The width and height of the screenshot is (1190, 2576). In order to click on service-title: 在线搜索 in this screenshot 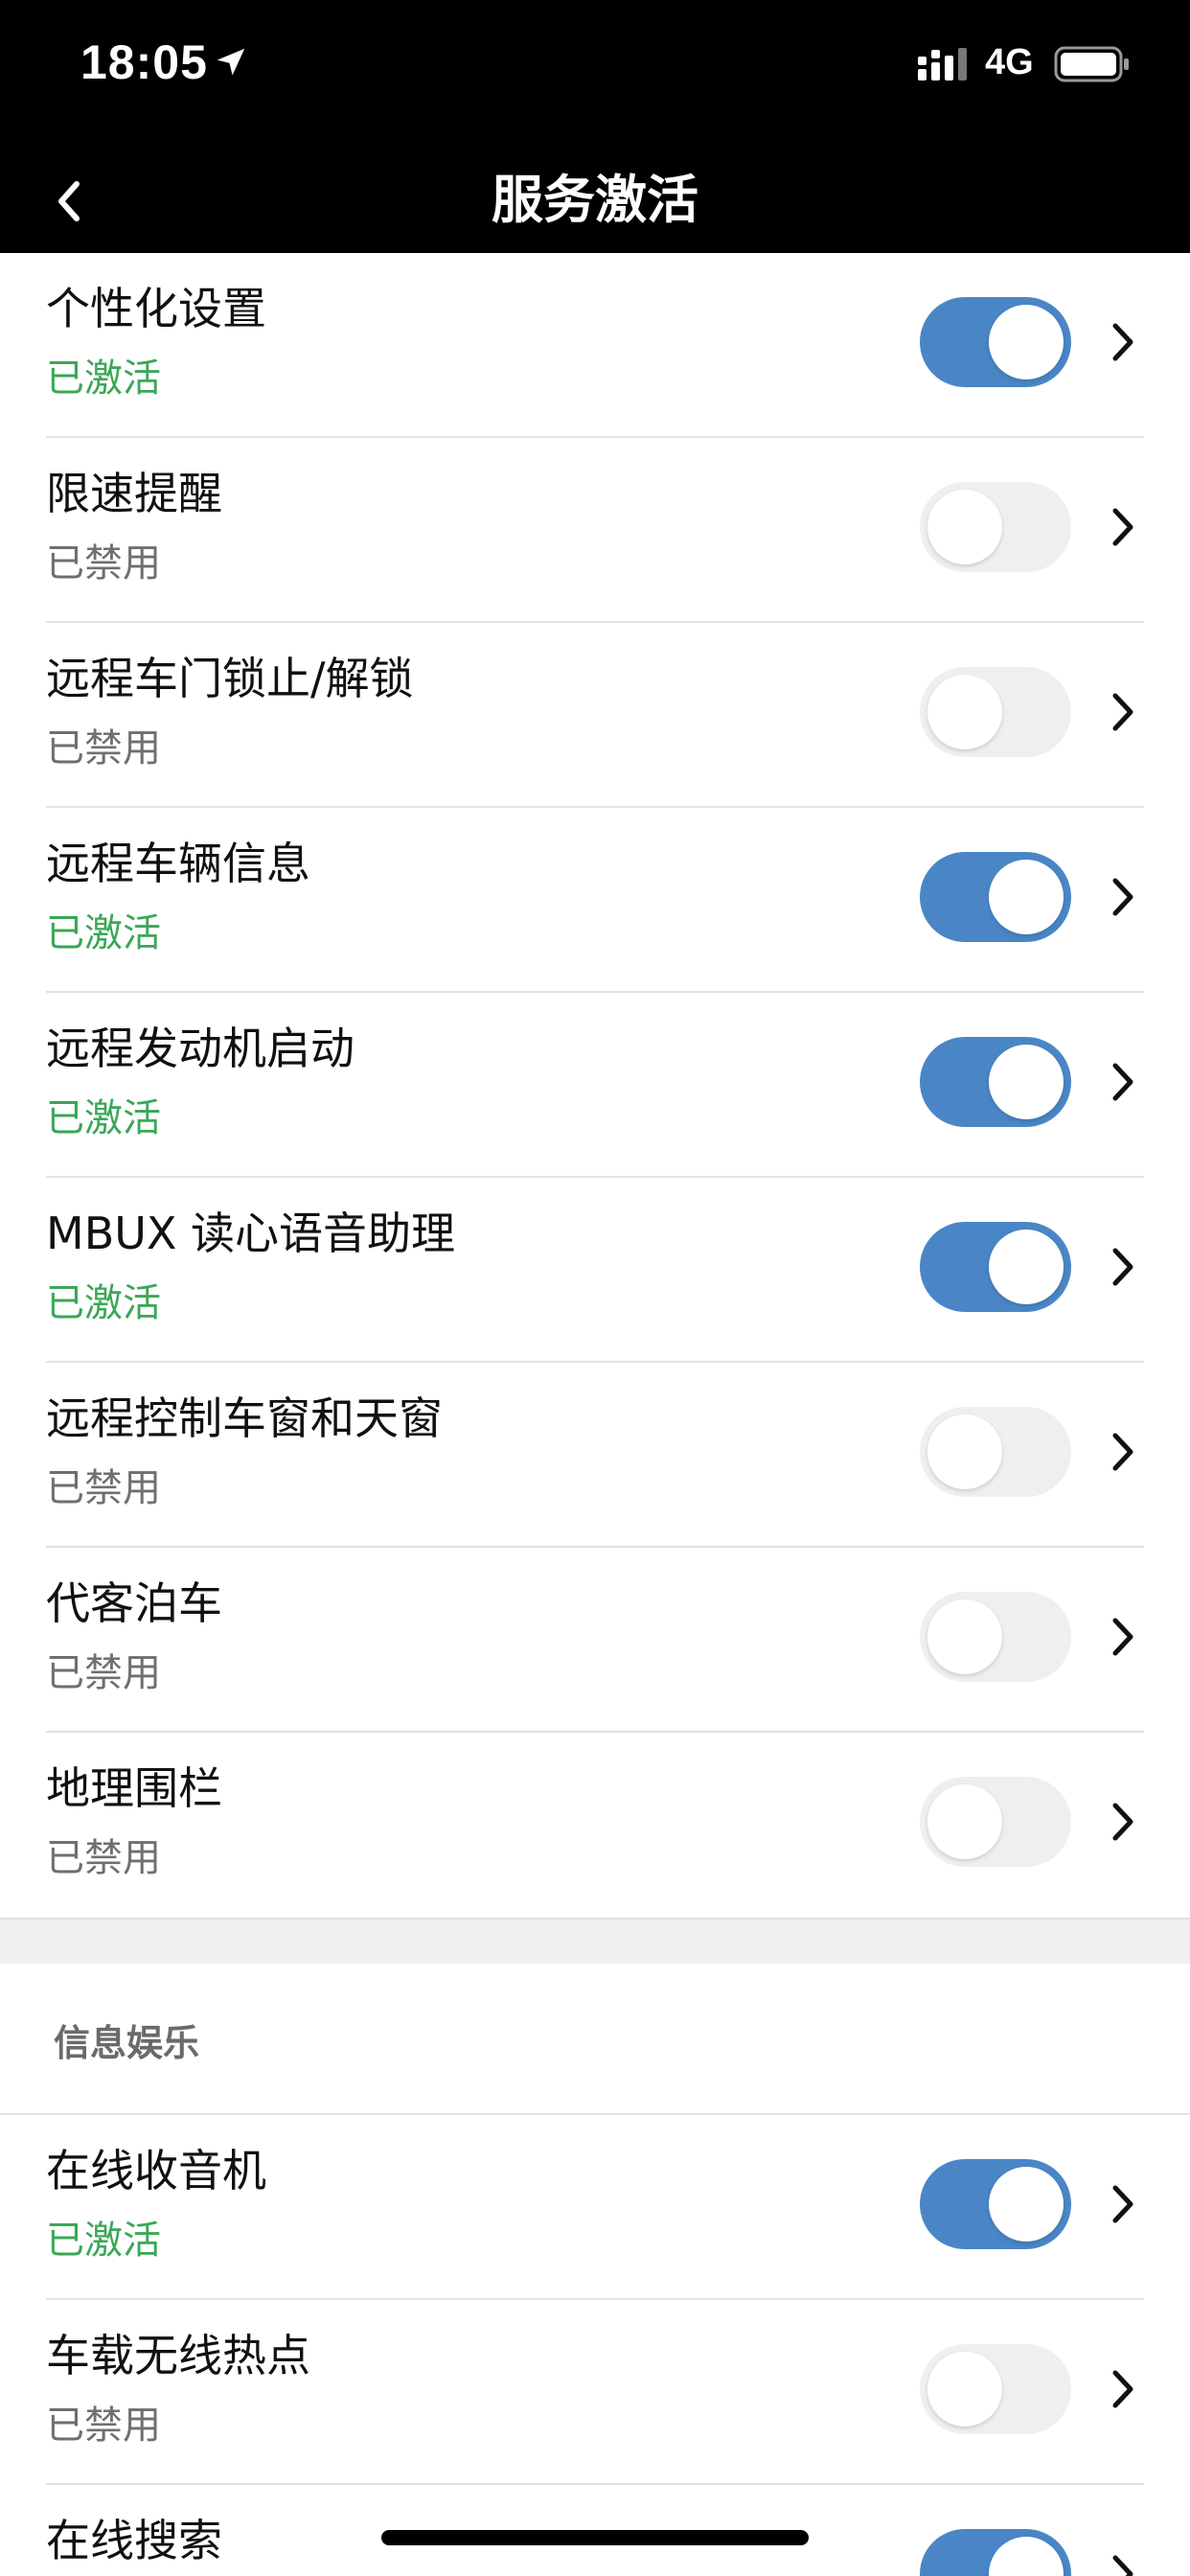, I will do `click(134, 2540)`.